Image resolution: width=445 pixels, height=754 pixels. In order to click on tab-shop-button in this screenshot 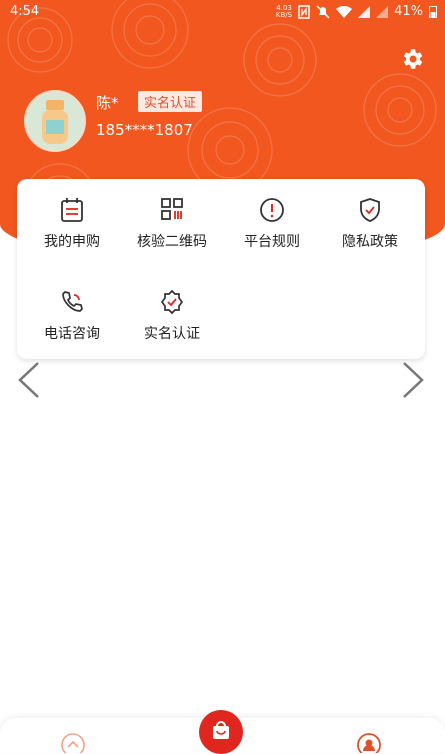, I will do `click(221, 732)`.